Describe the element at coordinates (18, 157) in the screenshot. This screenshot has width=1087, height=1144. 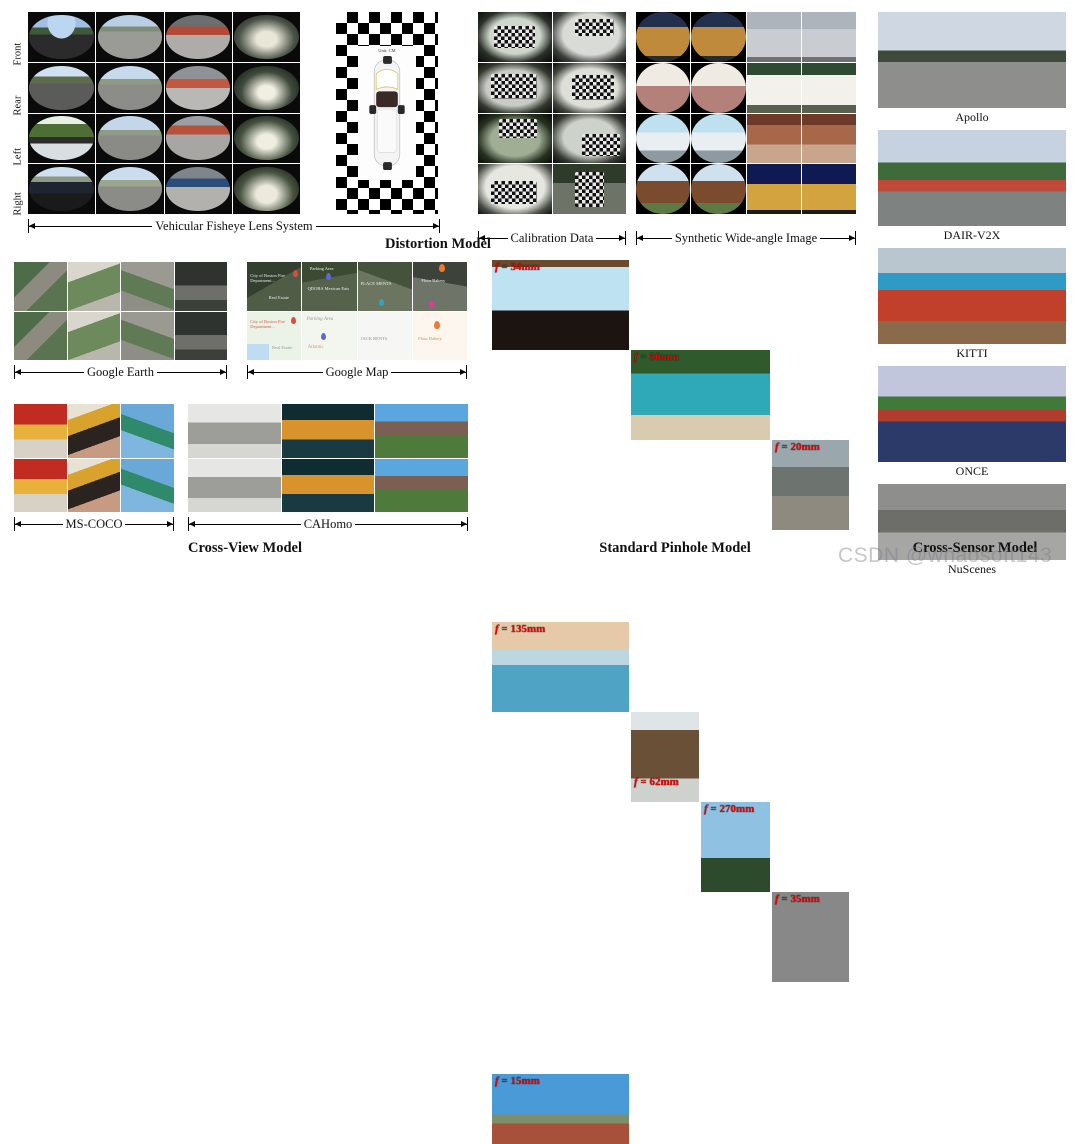
I see `row-label-left: Left` at that location.